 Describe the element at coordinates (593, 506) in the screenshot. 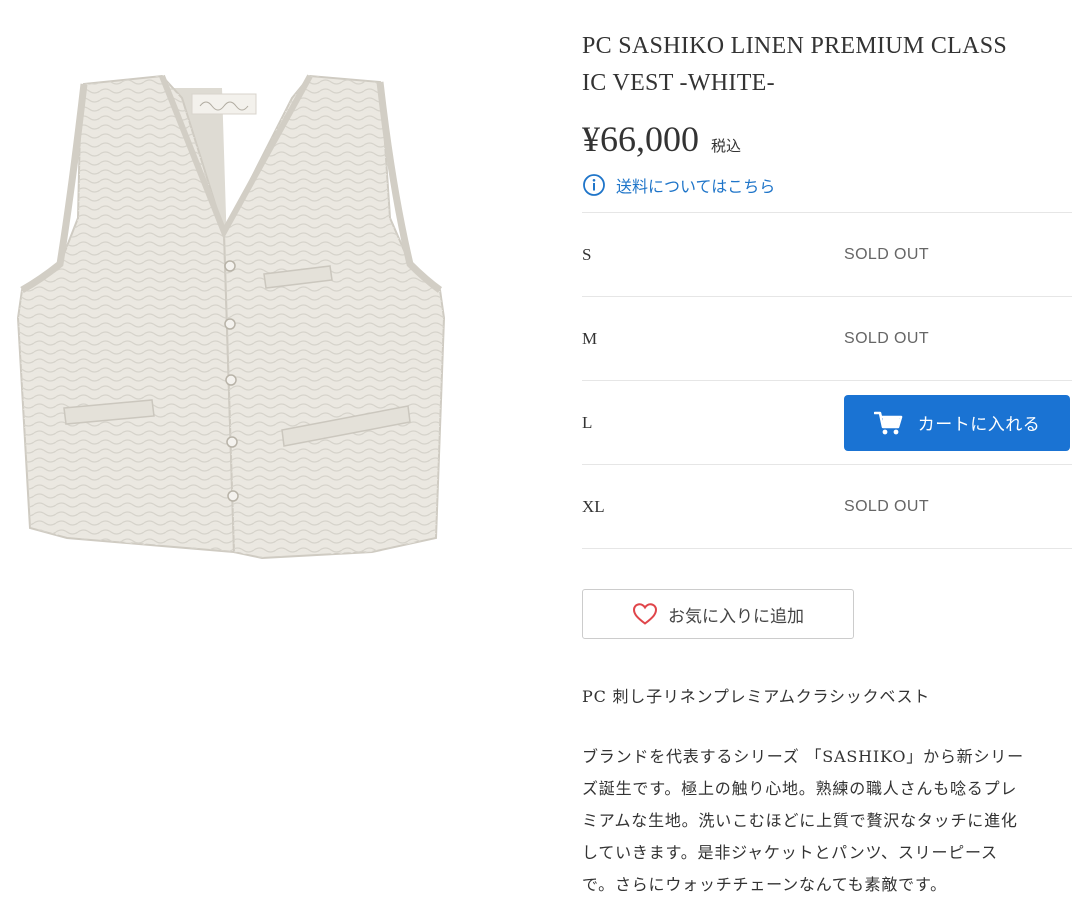

I see `variant-size: XL` at that location.